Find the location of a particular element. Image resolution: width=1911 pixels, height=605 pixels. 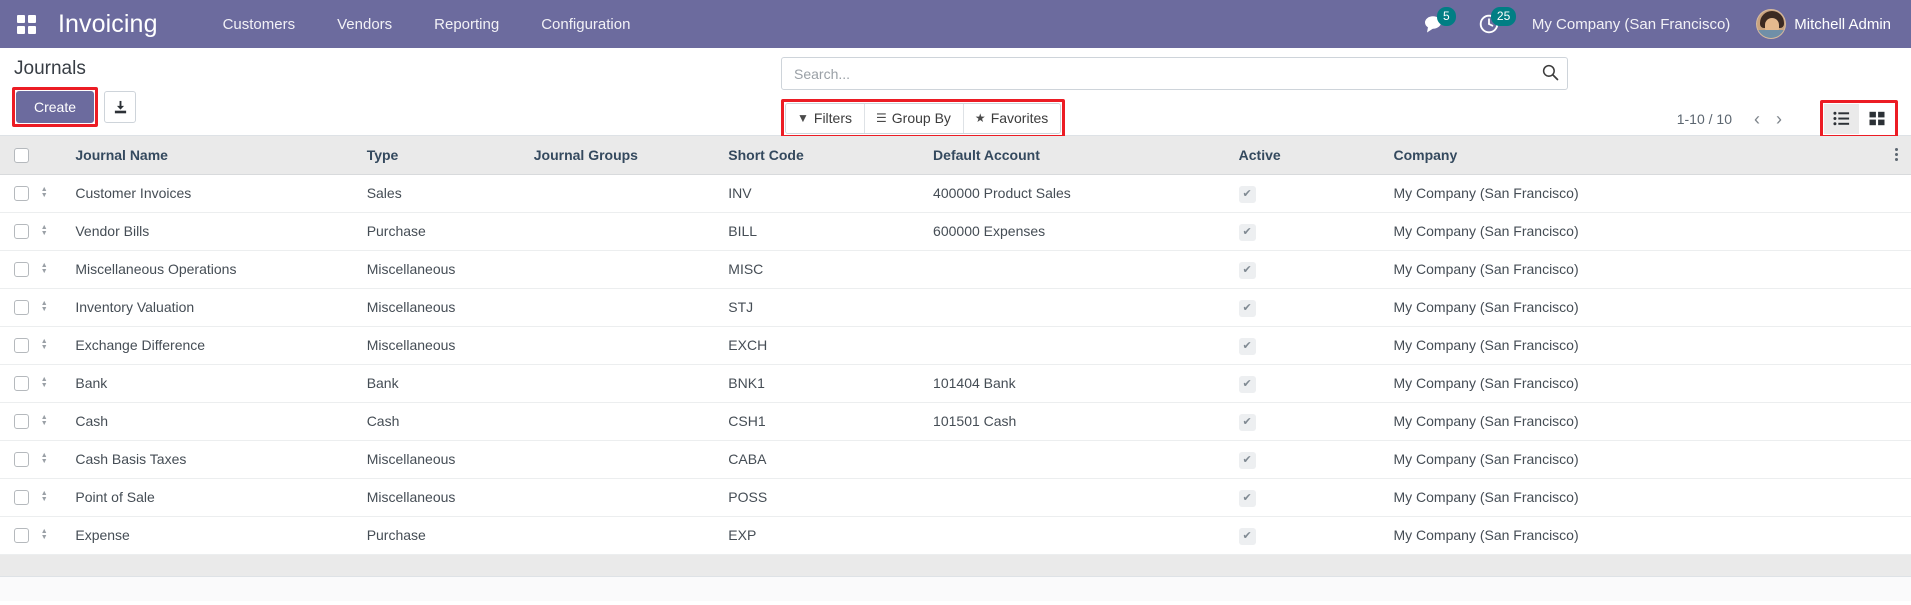

cell-type: Bank is located at coordinates (450, 383).